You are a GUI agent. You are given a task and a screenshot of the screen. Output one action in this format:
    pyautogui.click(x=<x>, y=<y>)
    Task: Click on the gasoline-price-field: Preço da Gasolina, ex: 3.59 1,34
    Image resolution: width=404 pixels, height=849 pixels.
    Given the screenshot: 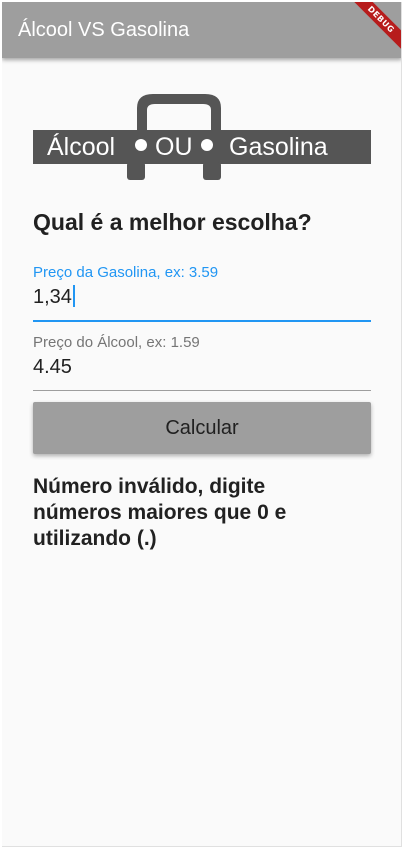 What is the action you would take?
    pyautogui.click(x=202, y=291)
    